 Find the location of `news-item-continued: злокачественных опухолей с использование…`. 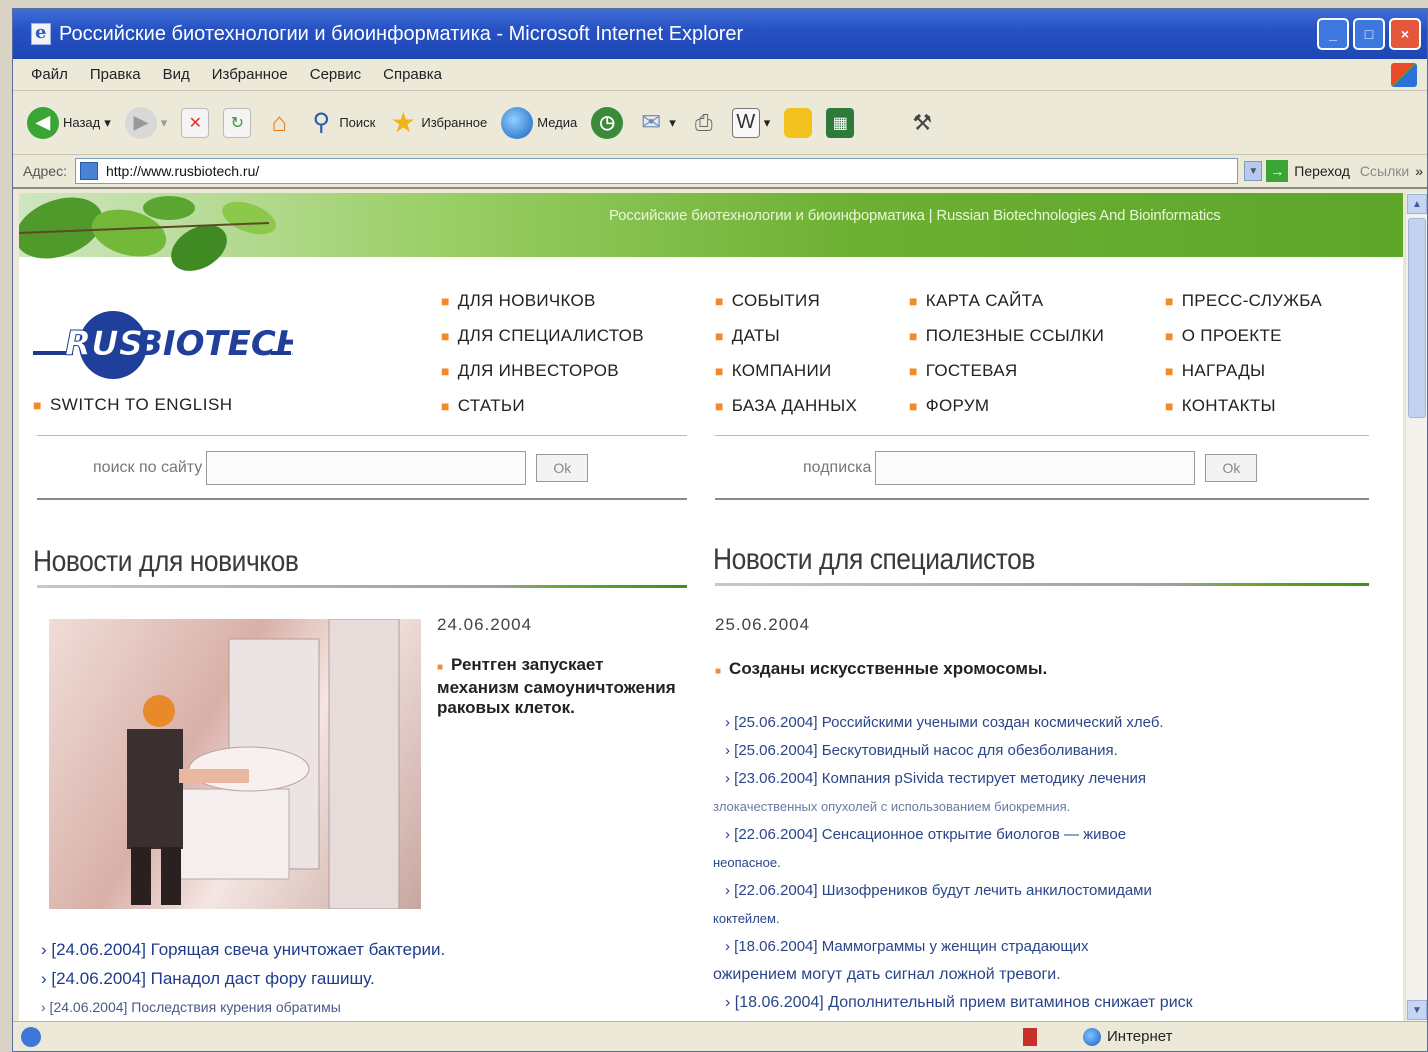

news-item-continued: злокачественных опухолей с использование… is located at coordinates (953, 807).